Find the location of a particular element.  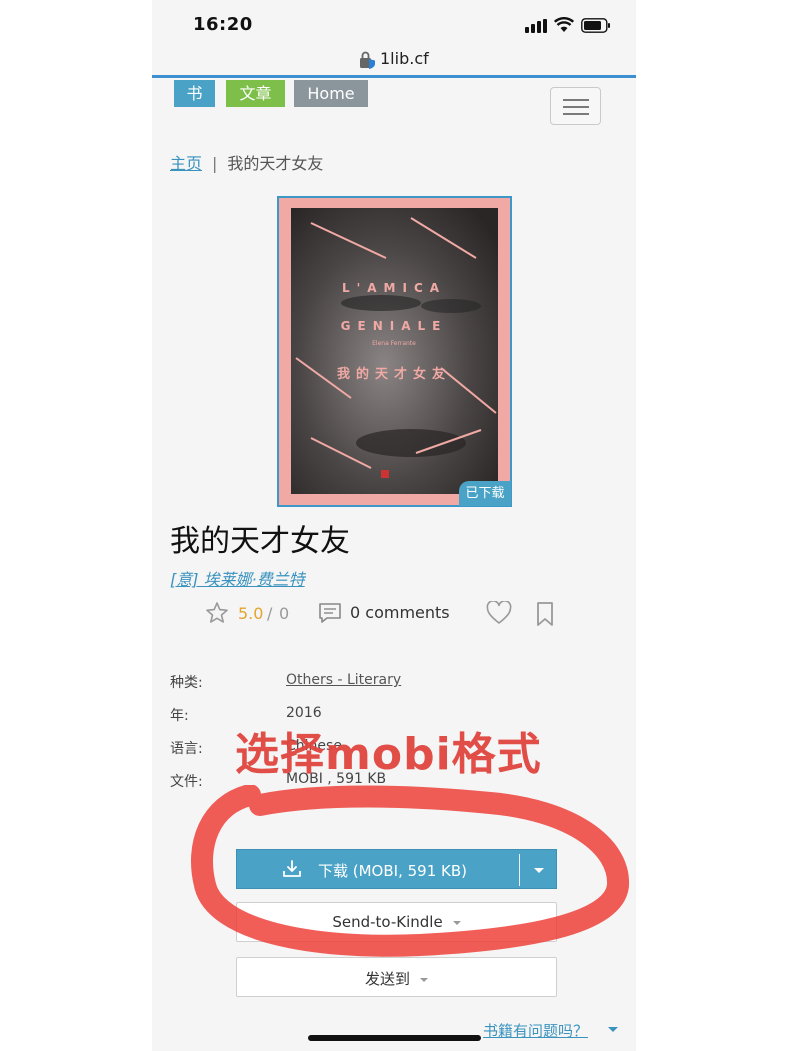

cover-title-cn: 我的天才女友 is located at coordinates (394, 374).